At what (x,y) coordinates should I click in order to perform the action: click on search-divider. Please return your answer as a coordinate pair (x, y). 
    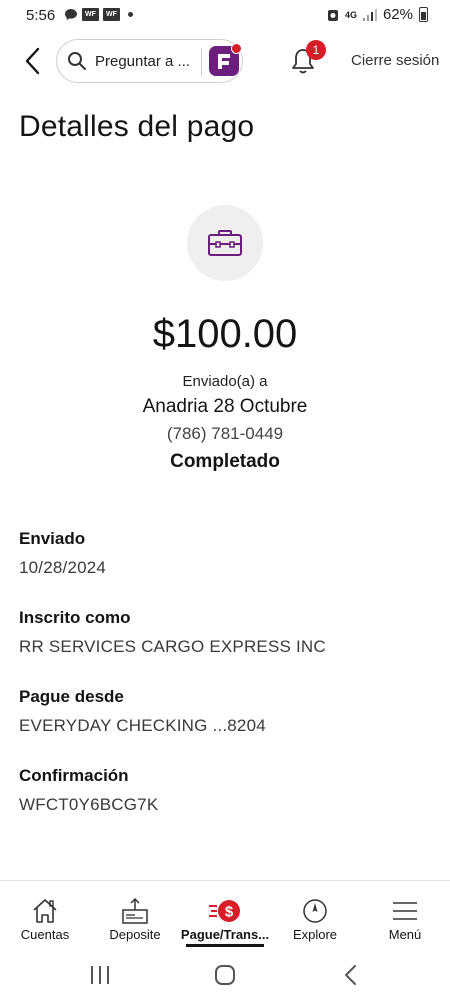
    Looking at the image, I should click on (201, 62).